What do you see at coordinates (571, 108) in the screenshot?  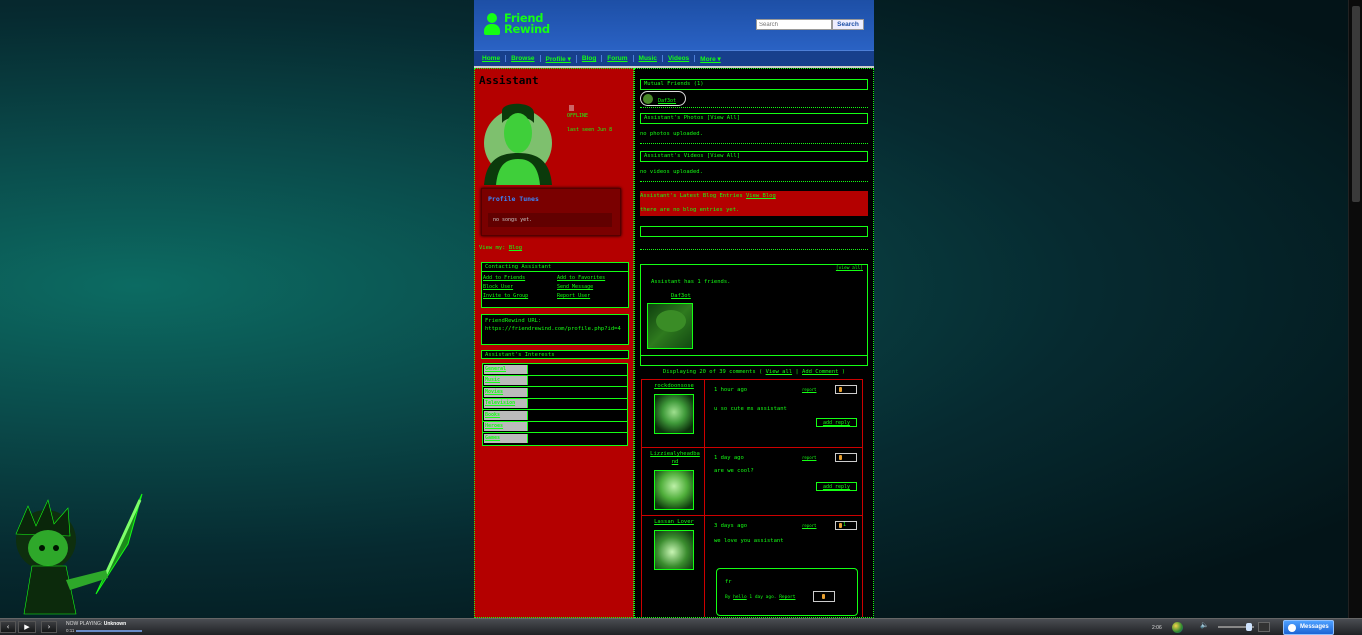 I see `status-icon` at bounding box center [571, 108].